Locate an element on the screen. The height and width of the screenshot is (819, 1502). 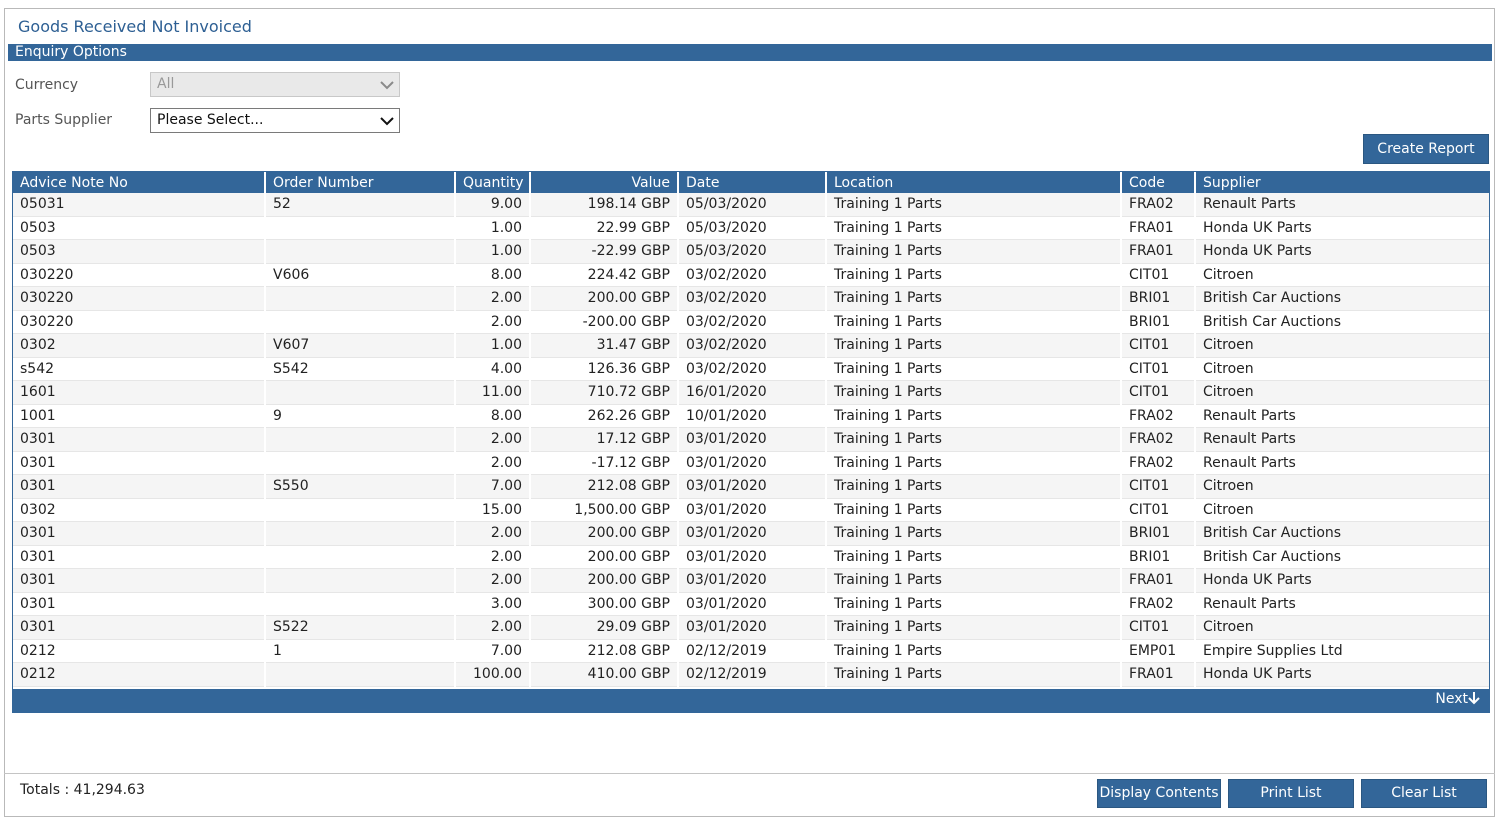
cell-value: 17.12 GBP is located at coordinates (604, 439).